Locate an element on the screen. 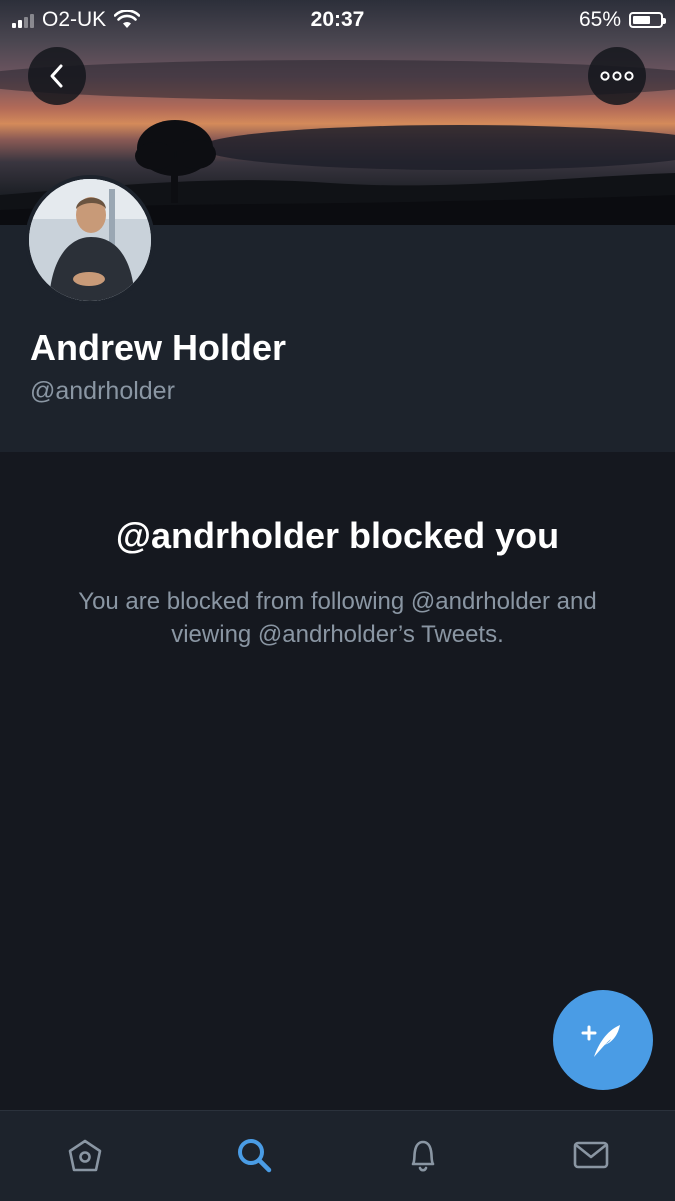 The image size is (675, 1201). tab-messages is located at coordinates (591, 1155).